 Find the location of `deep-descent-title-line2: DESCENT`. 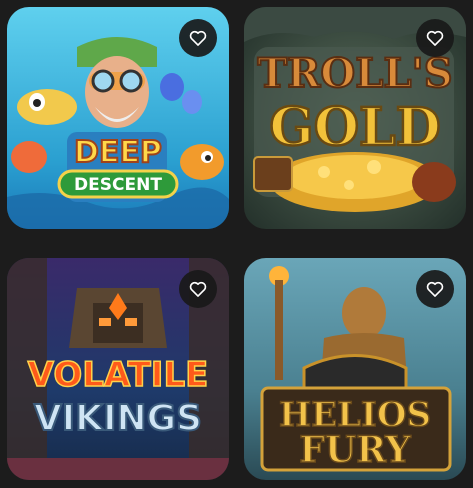

deep-descent-title-line2: DESCENT is located at coordinates (118, 185).